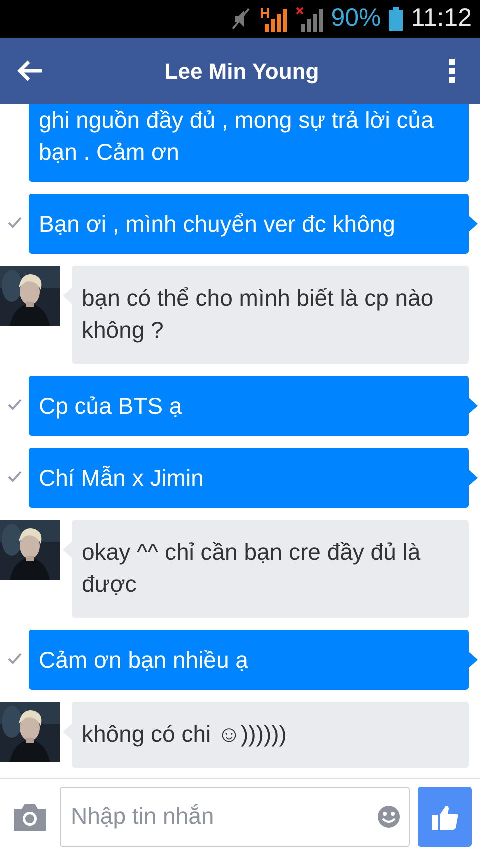 This screenshot has height=854, width=480. I want to click on more-icon, so click(452, 71).